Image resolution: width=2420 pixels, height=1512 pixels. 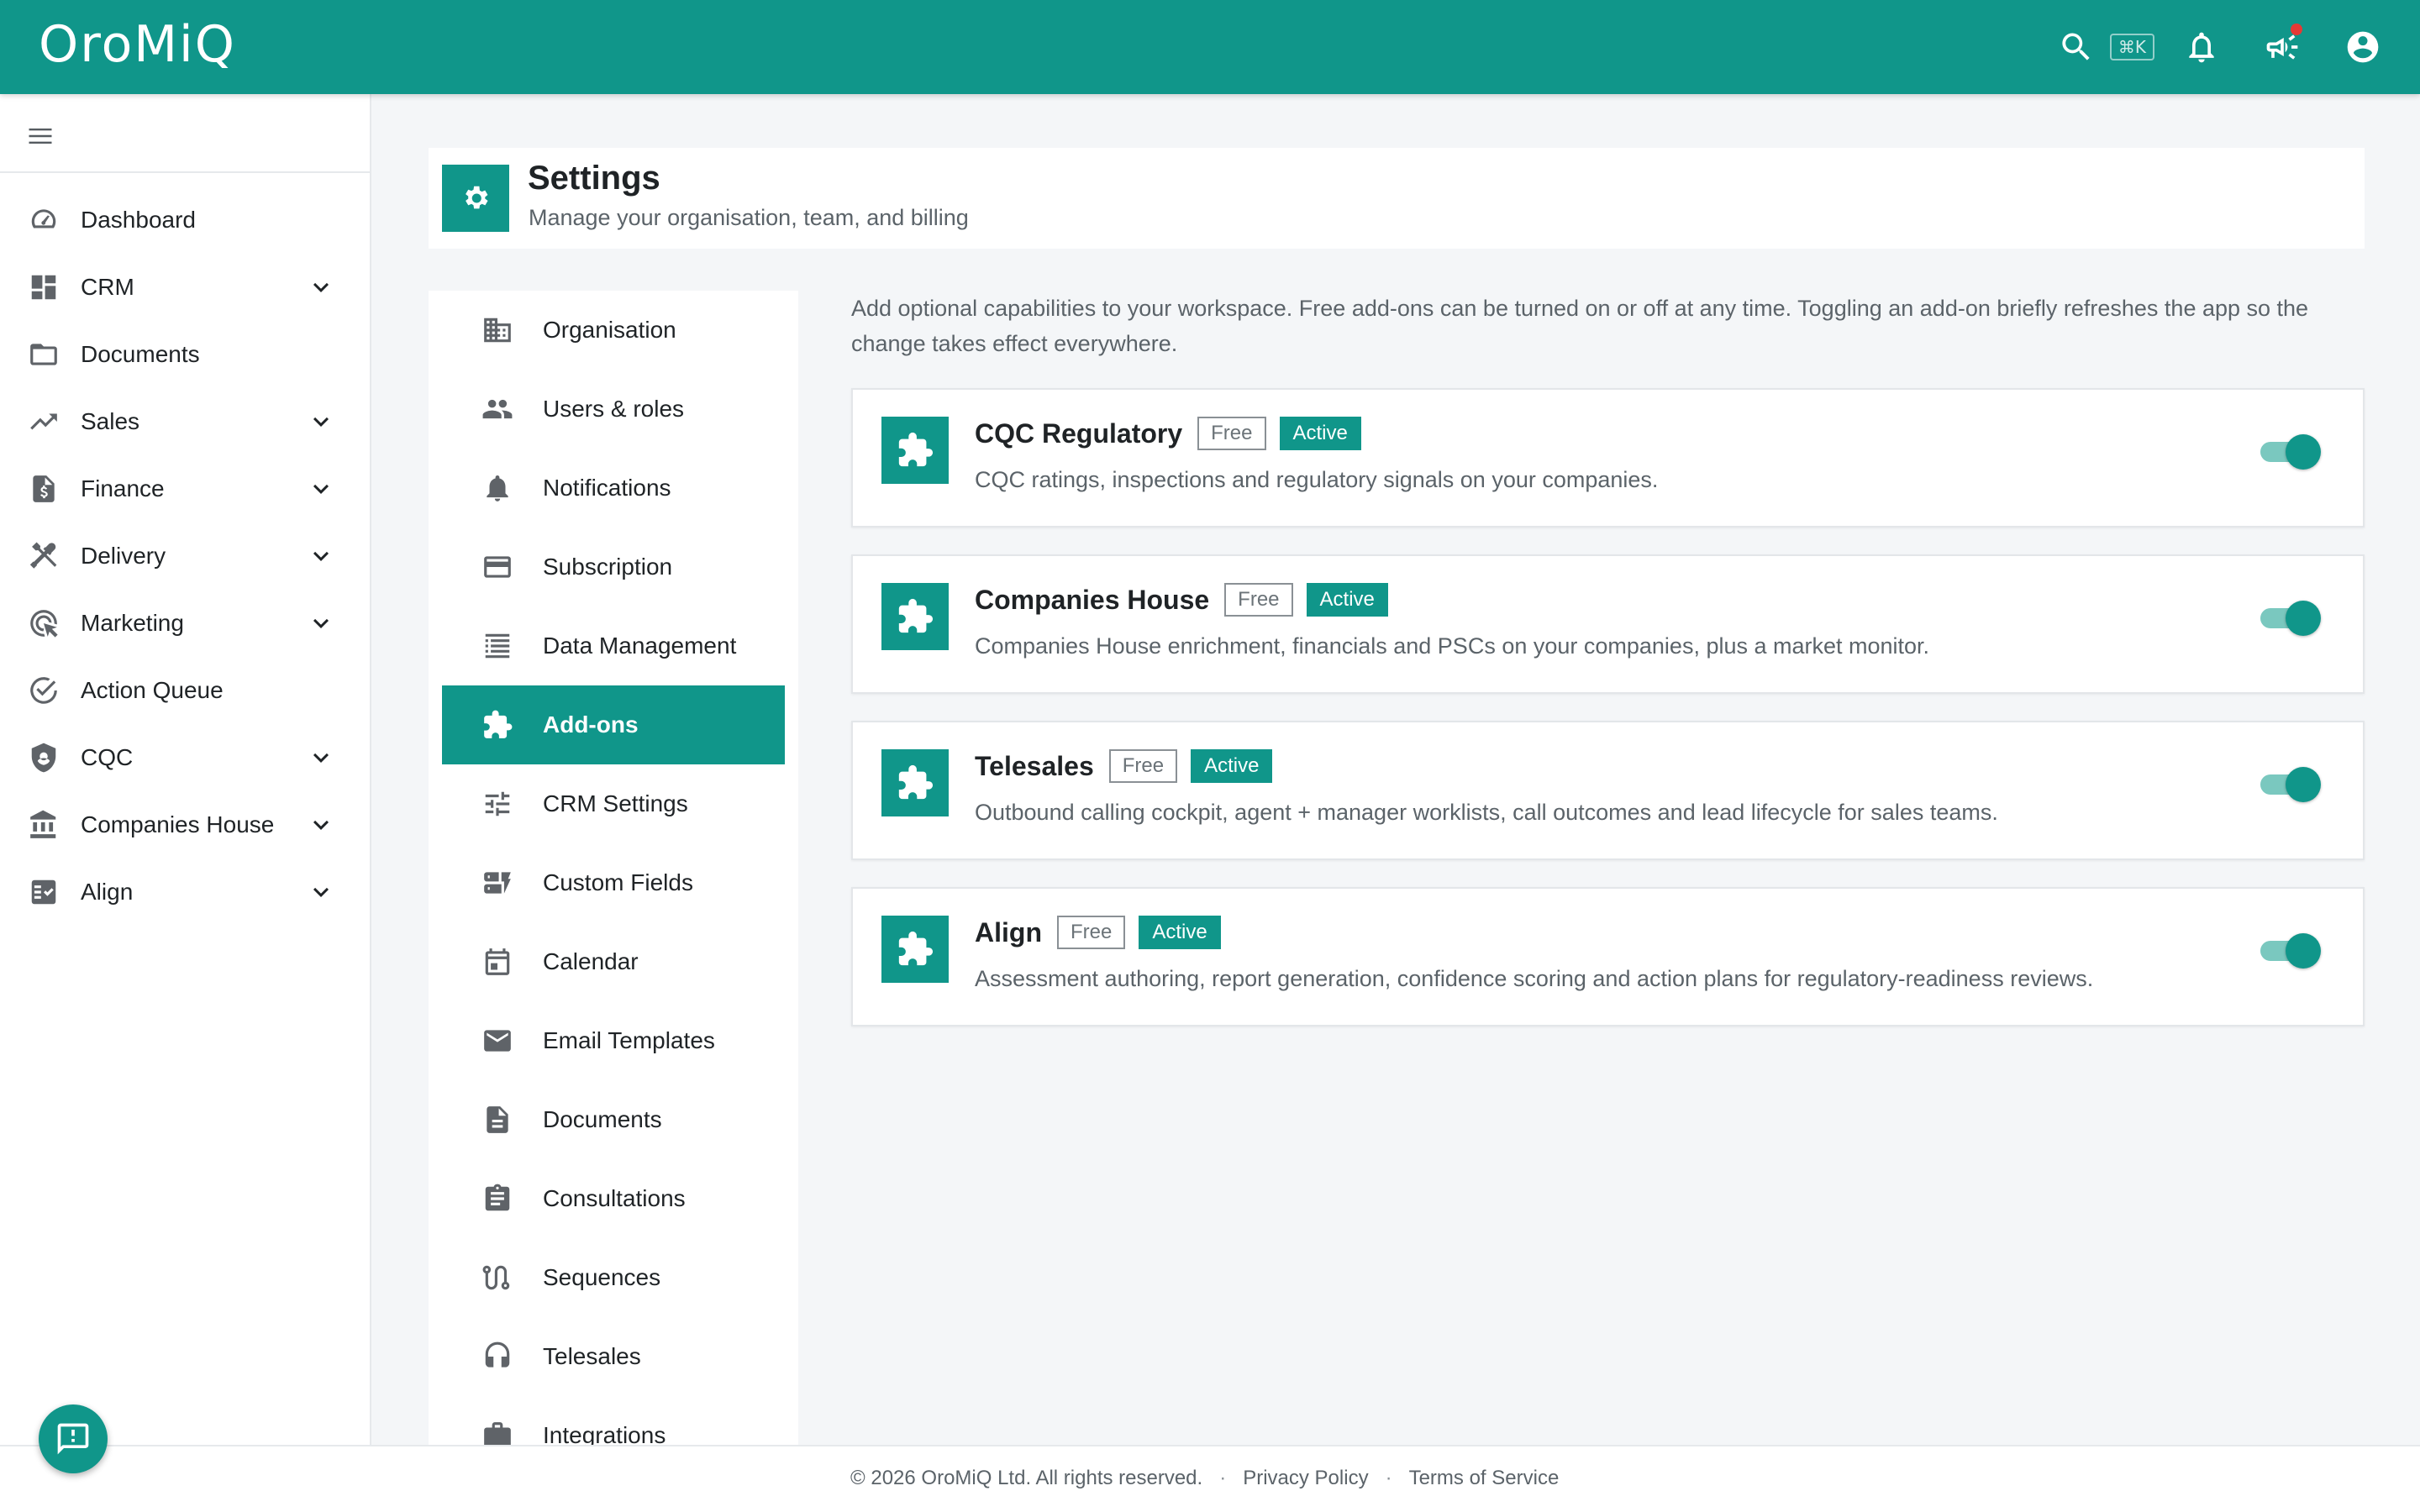 I want to click on briefcase-icon, so click(x=497, y=1432).